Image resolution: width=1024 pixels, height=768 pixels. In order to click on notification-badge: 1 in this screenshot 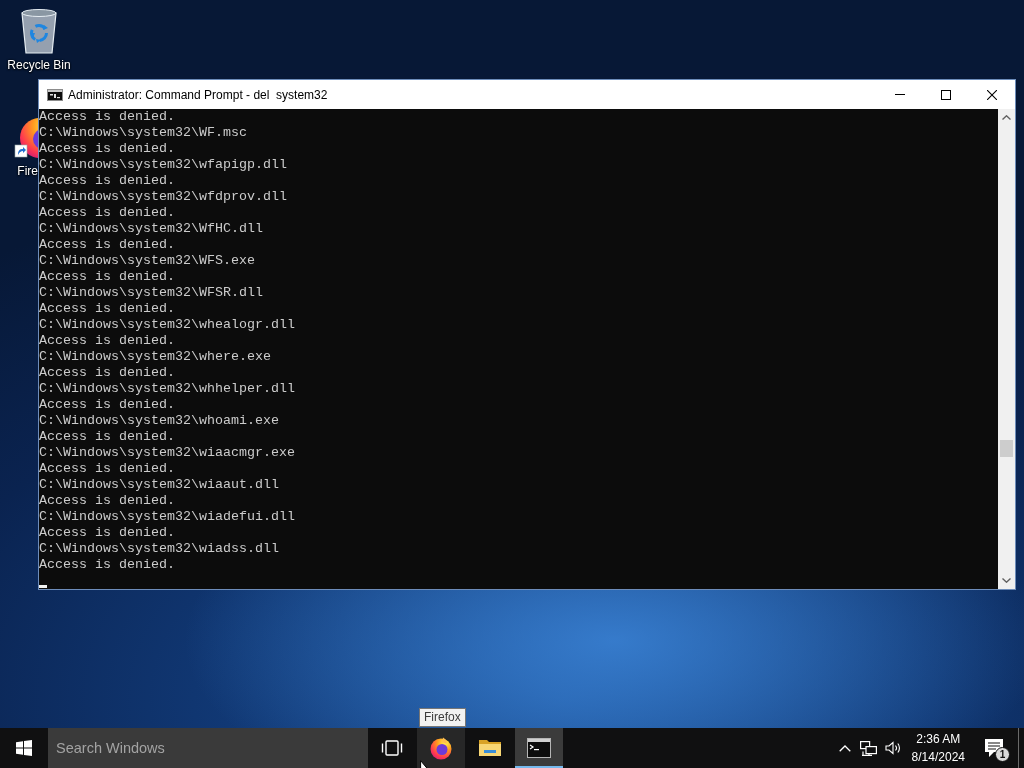, I will do `click(1002, 754)`.